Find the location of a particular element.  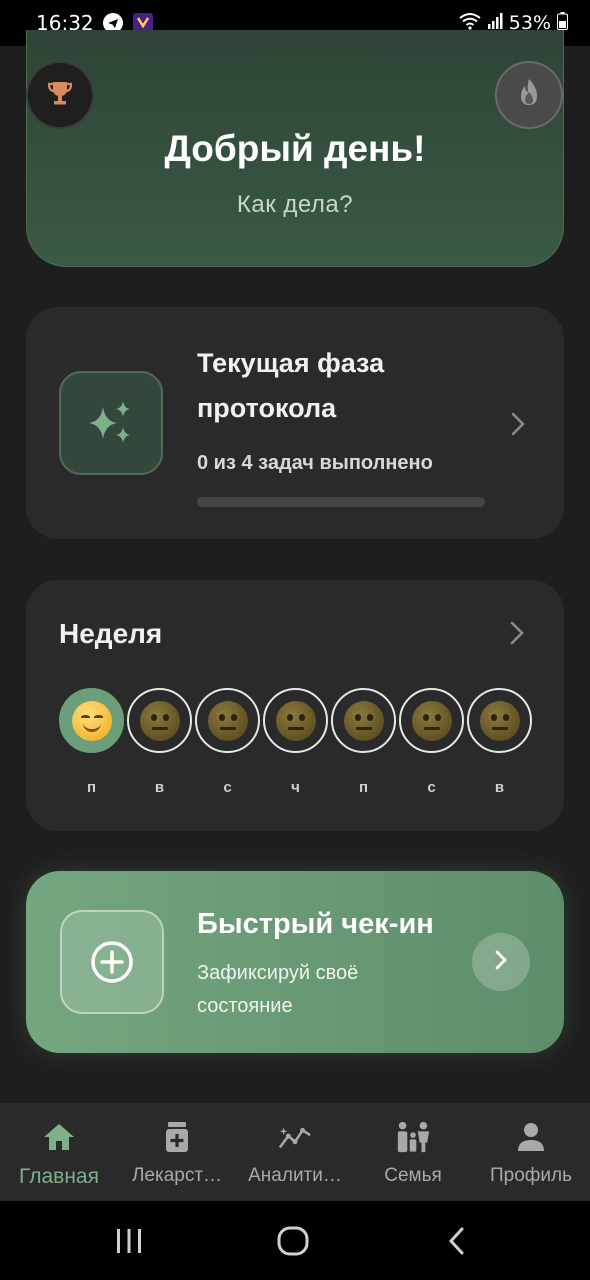

nav-label: Главная is located at coordinates (59, 1176).